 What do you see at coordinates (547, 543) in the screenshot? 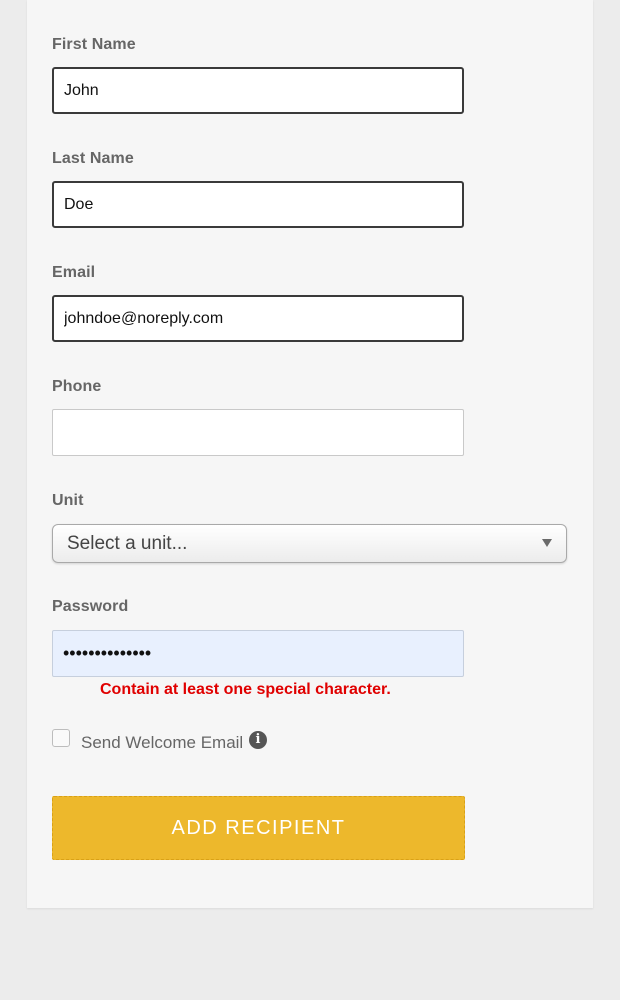
I see `dropdown-arrow-icon` at bounding box center [547, 543].